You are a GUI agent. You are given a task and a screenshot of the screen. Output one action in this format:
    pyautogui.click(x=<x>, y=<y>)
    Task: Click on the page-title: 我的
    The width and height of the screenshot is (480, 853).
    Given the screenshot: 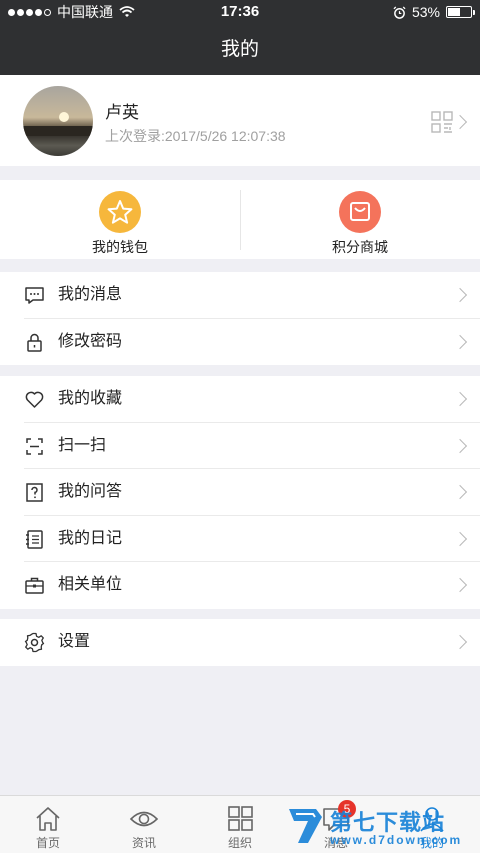 What is the action you would take?
    pyautogui.click(x=239, y=49)
    